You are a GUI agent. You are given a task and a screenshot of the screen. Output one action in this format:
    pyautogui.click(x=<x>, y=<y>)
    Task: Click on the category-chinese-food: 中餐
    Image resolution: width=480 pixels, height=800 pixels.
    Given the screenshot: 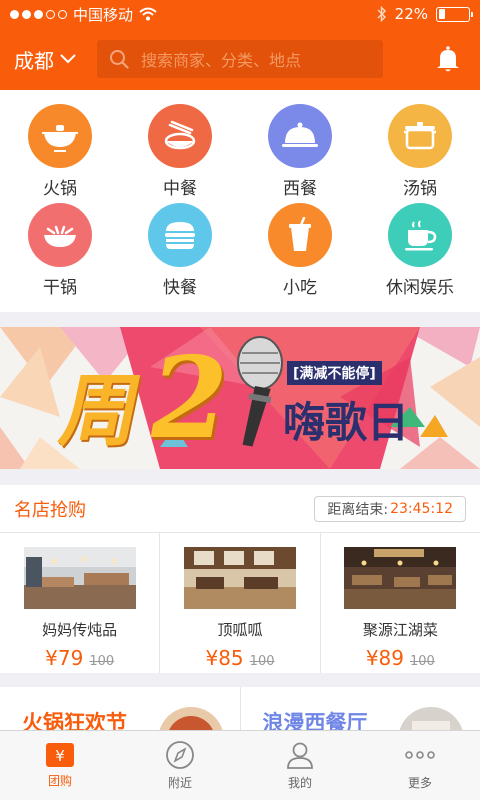 What is the action you would take?
    pyautogui.click(x=180, y=153)
    